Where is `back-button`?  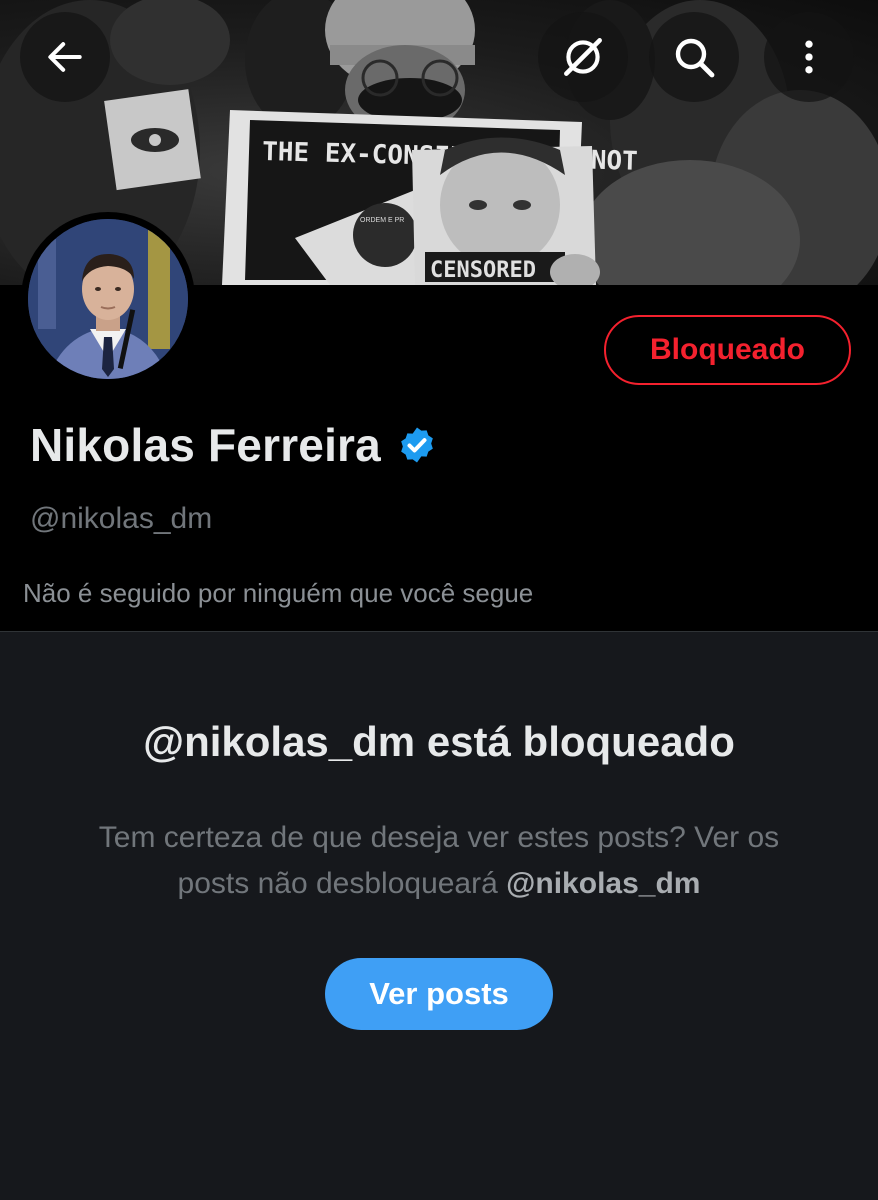
back-button is located at coordinates (65, 57).